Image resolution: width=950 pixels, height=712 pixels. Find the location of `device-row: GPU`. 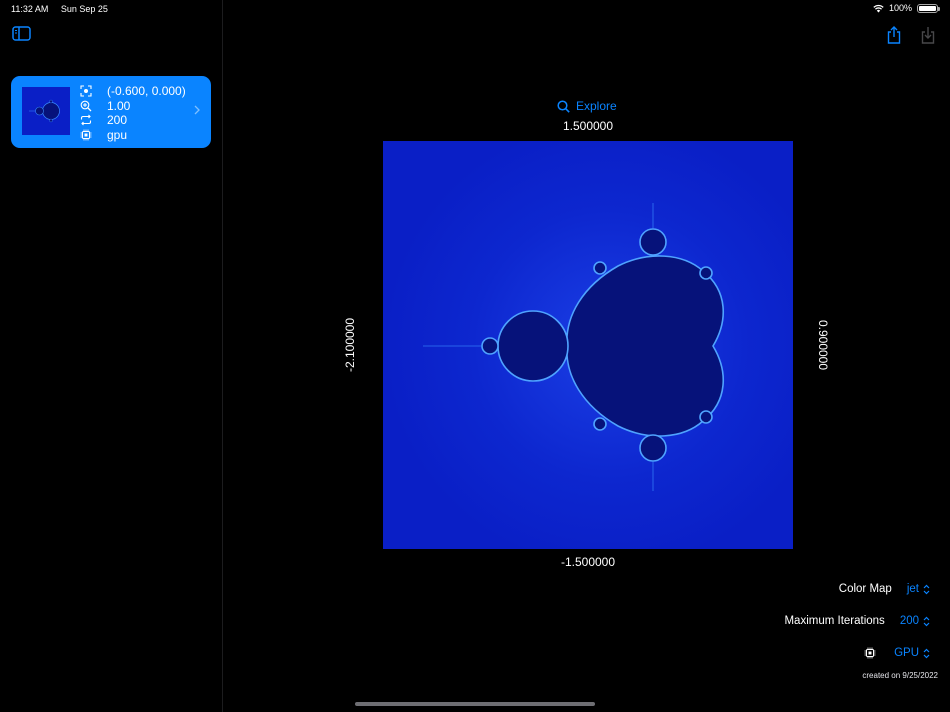

device-row: GPU is located at coordinates (897, 653).